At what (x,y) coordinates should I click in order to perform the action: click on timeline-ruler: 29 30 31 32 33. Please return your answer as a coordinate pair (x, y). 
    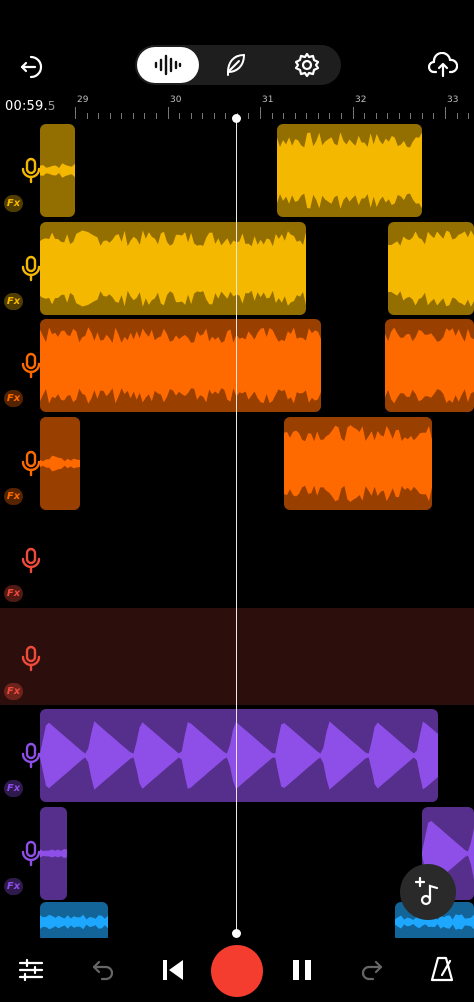
    Looking at the image, I should click on (268, 107).